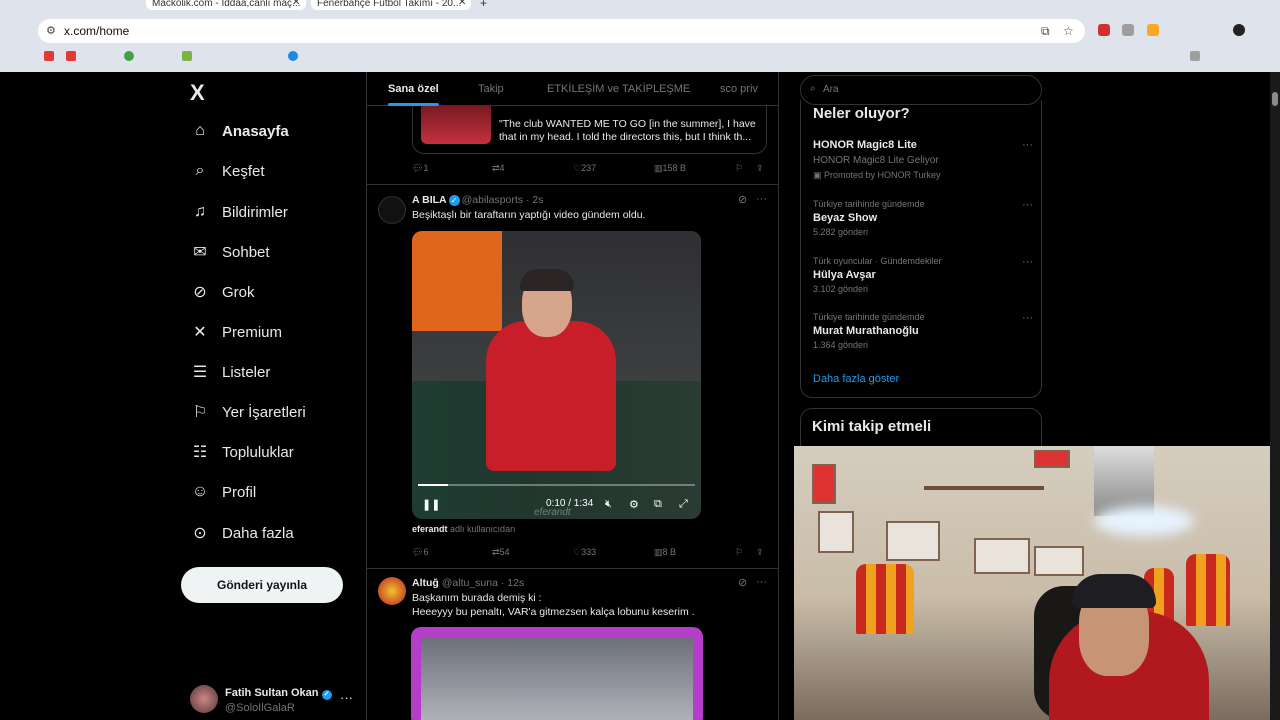 The width and height of the screenshot is (1280, 720). What do you see at coordinates (674, 168) in the screenshot?
I see `views-count: 158 B` at bounding box center [674, 168].